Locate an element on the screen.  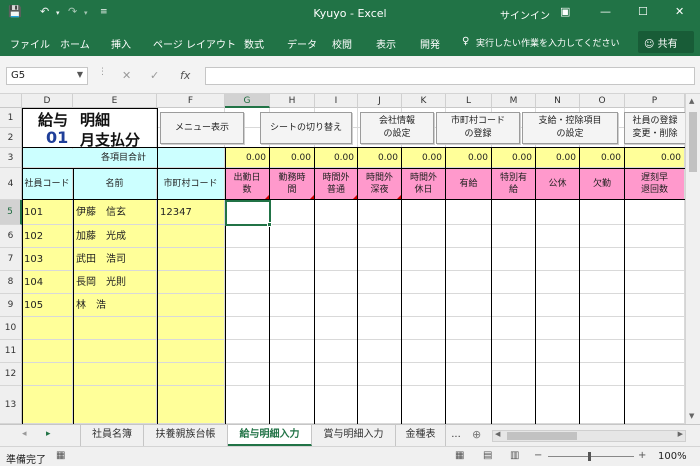
scroll-left-icon: ◀ is located at coordinates (497, 434).